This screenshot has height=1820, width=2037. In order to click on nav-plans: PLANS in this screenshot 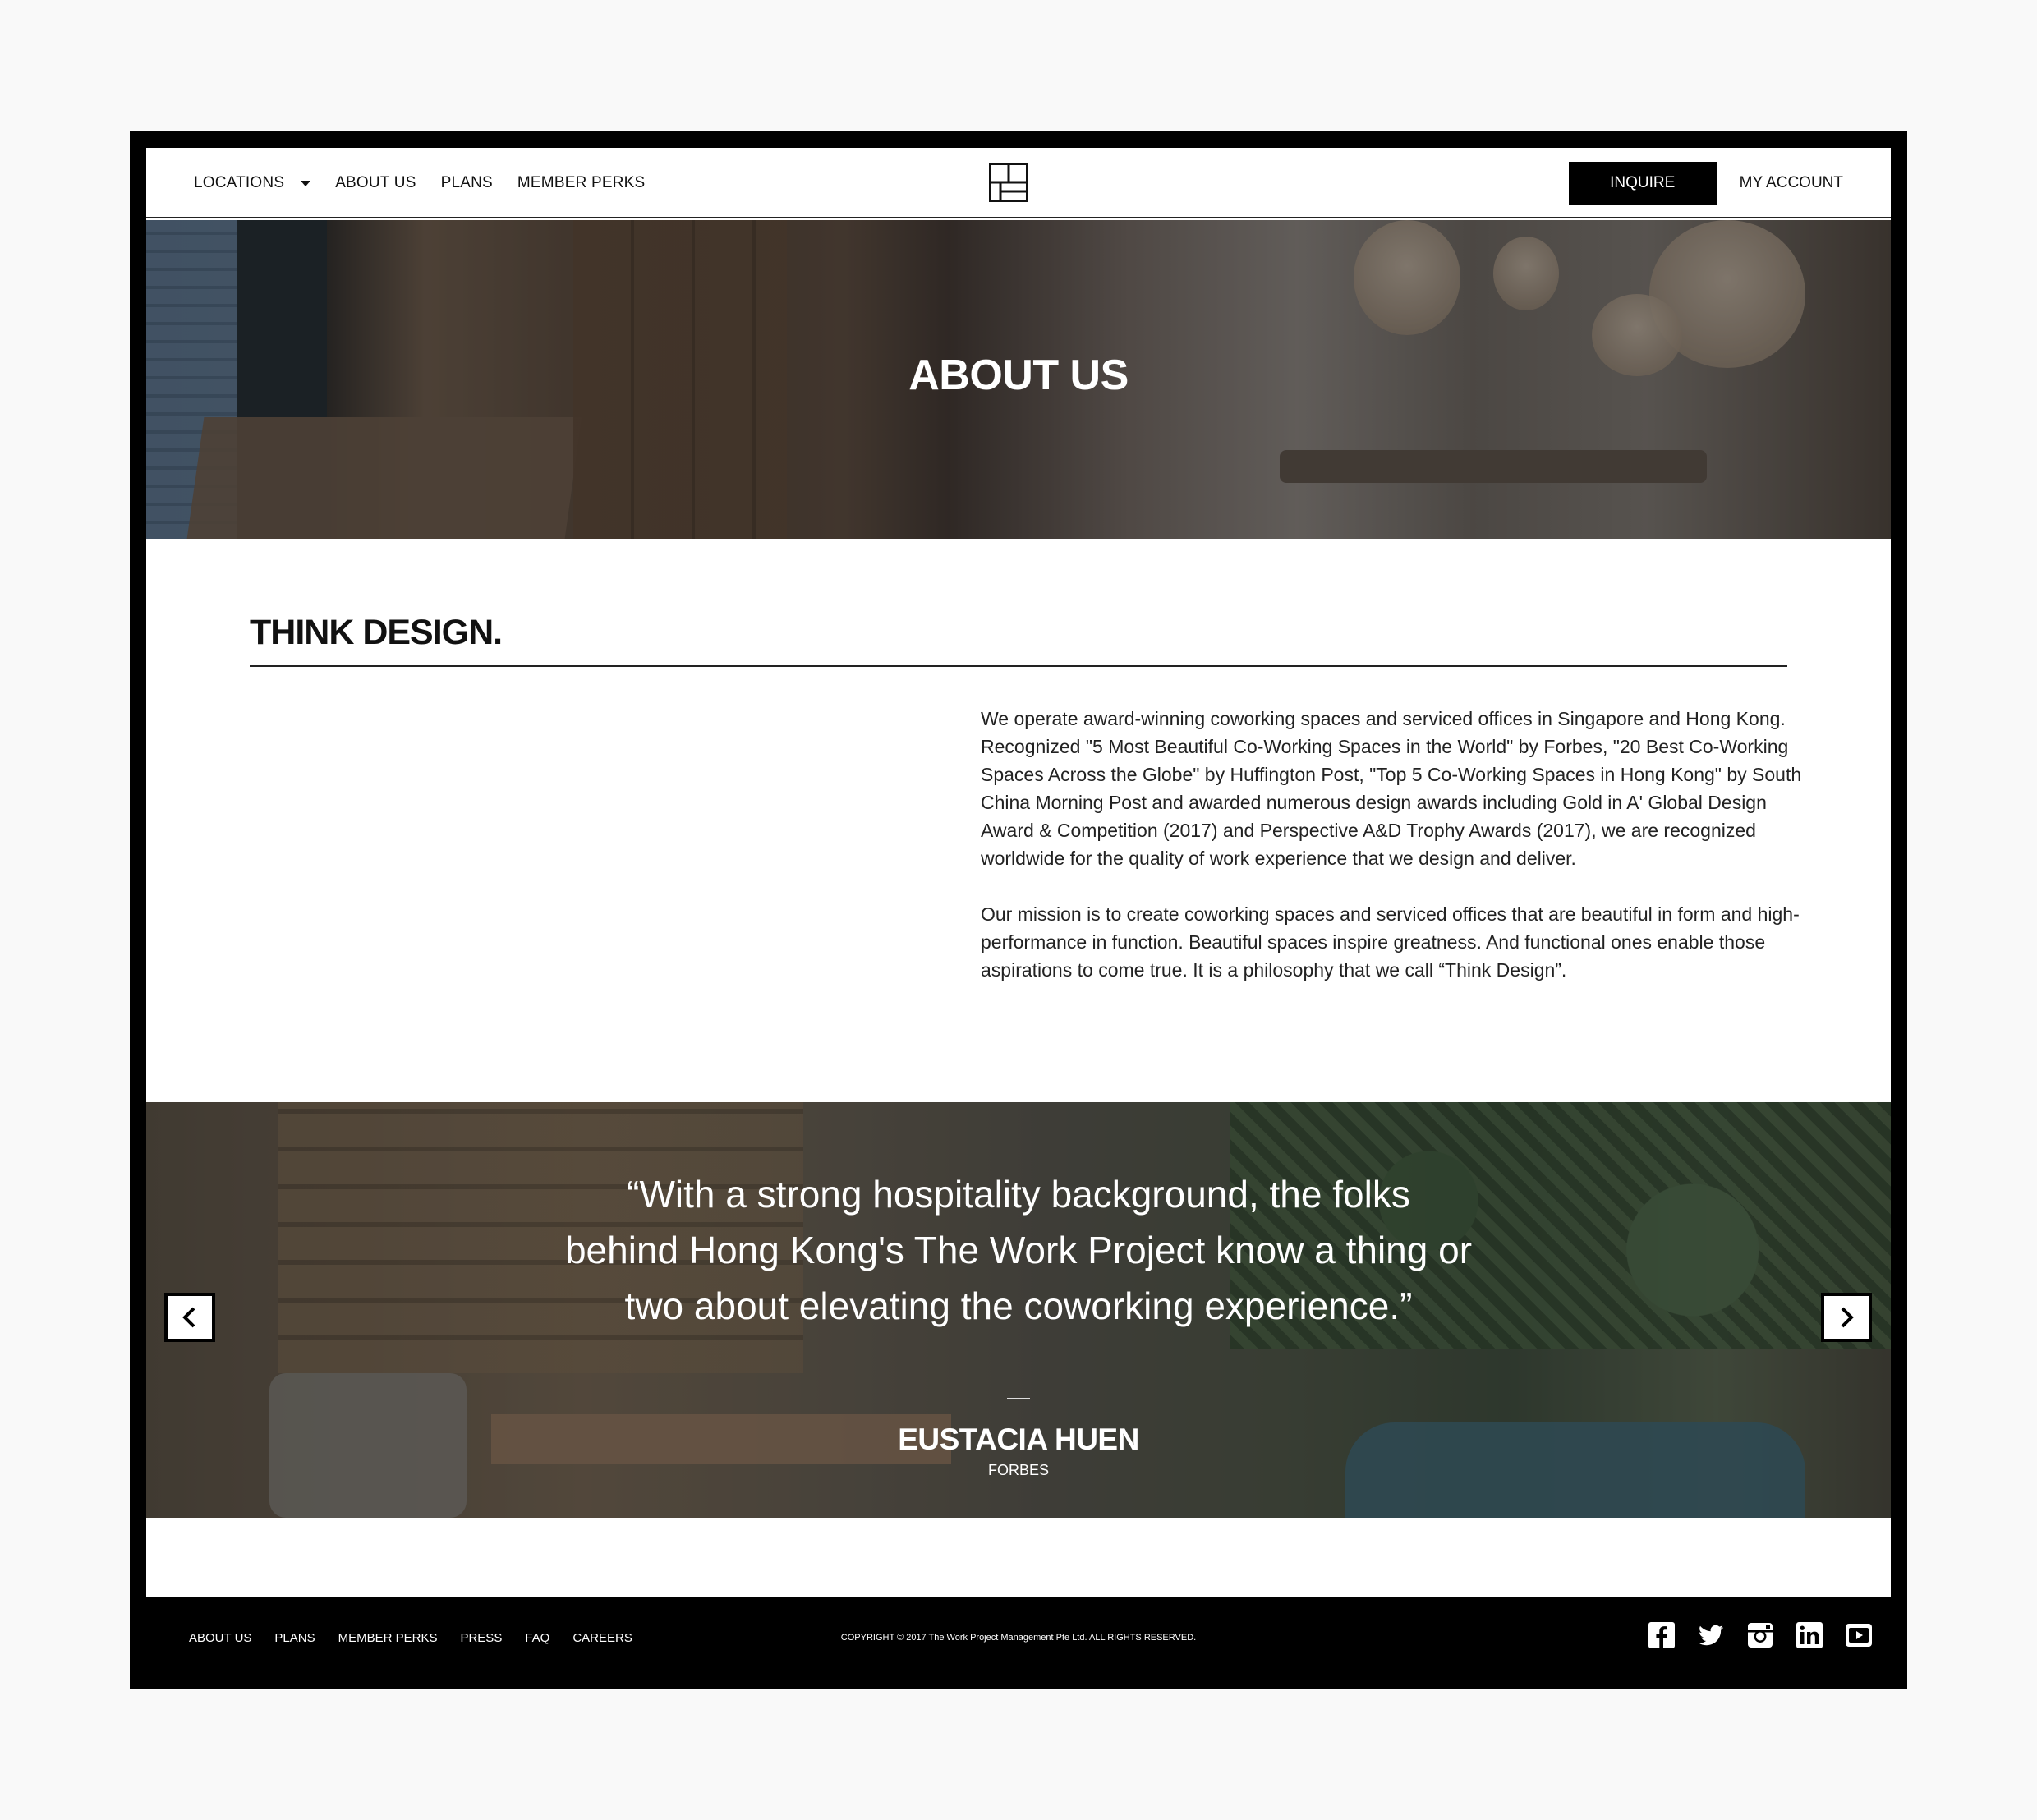, I will do `click(467, 183)`.